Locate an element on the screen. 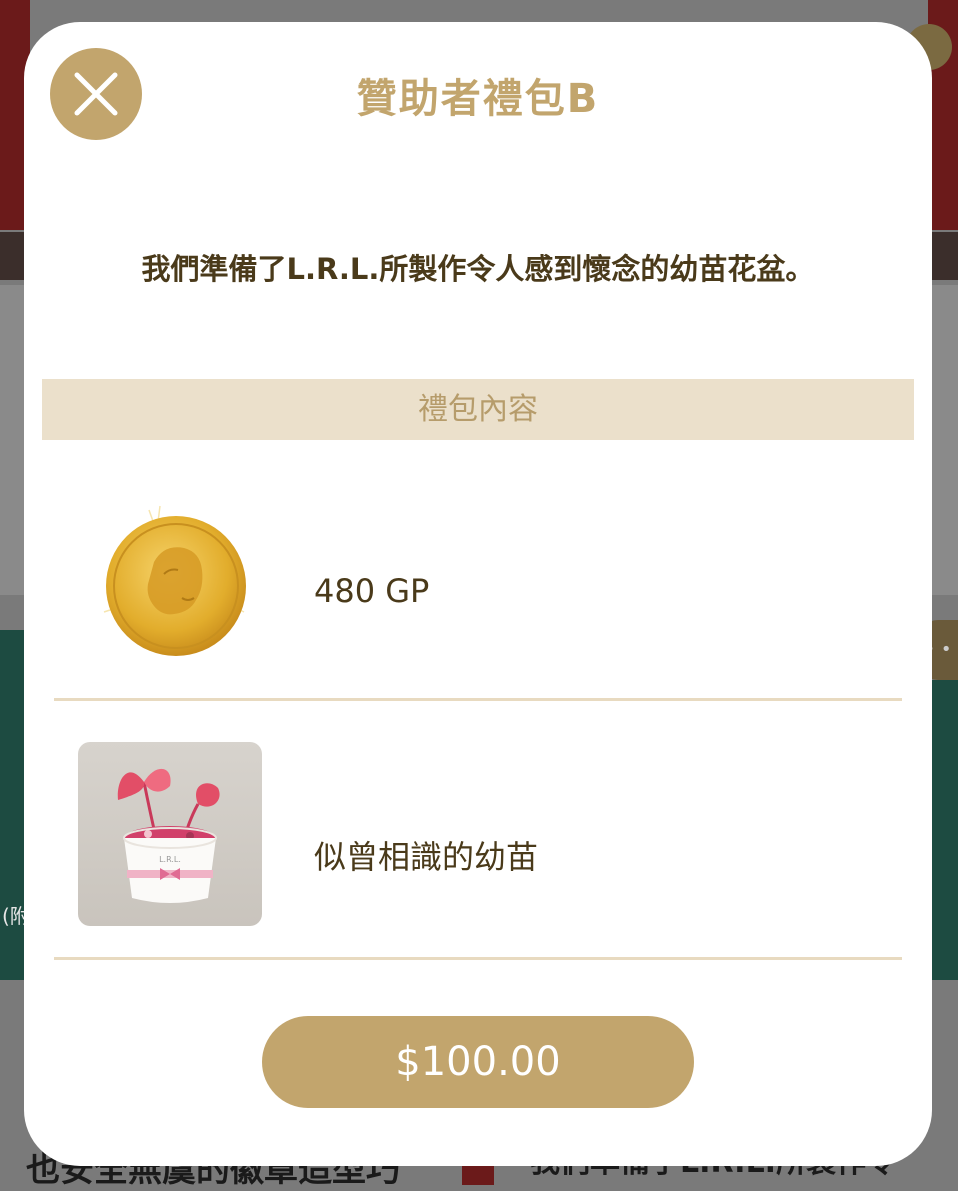  purchase-button: $100.00 is located at coordinates (478, 1062).